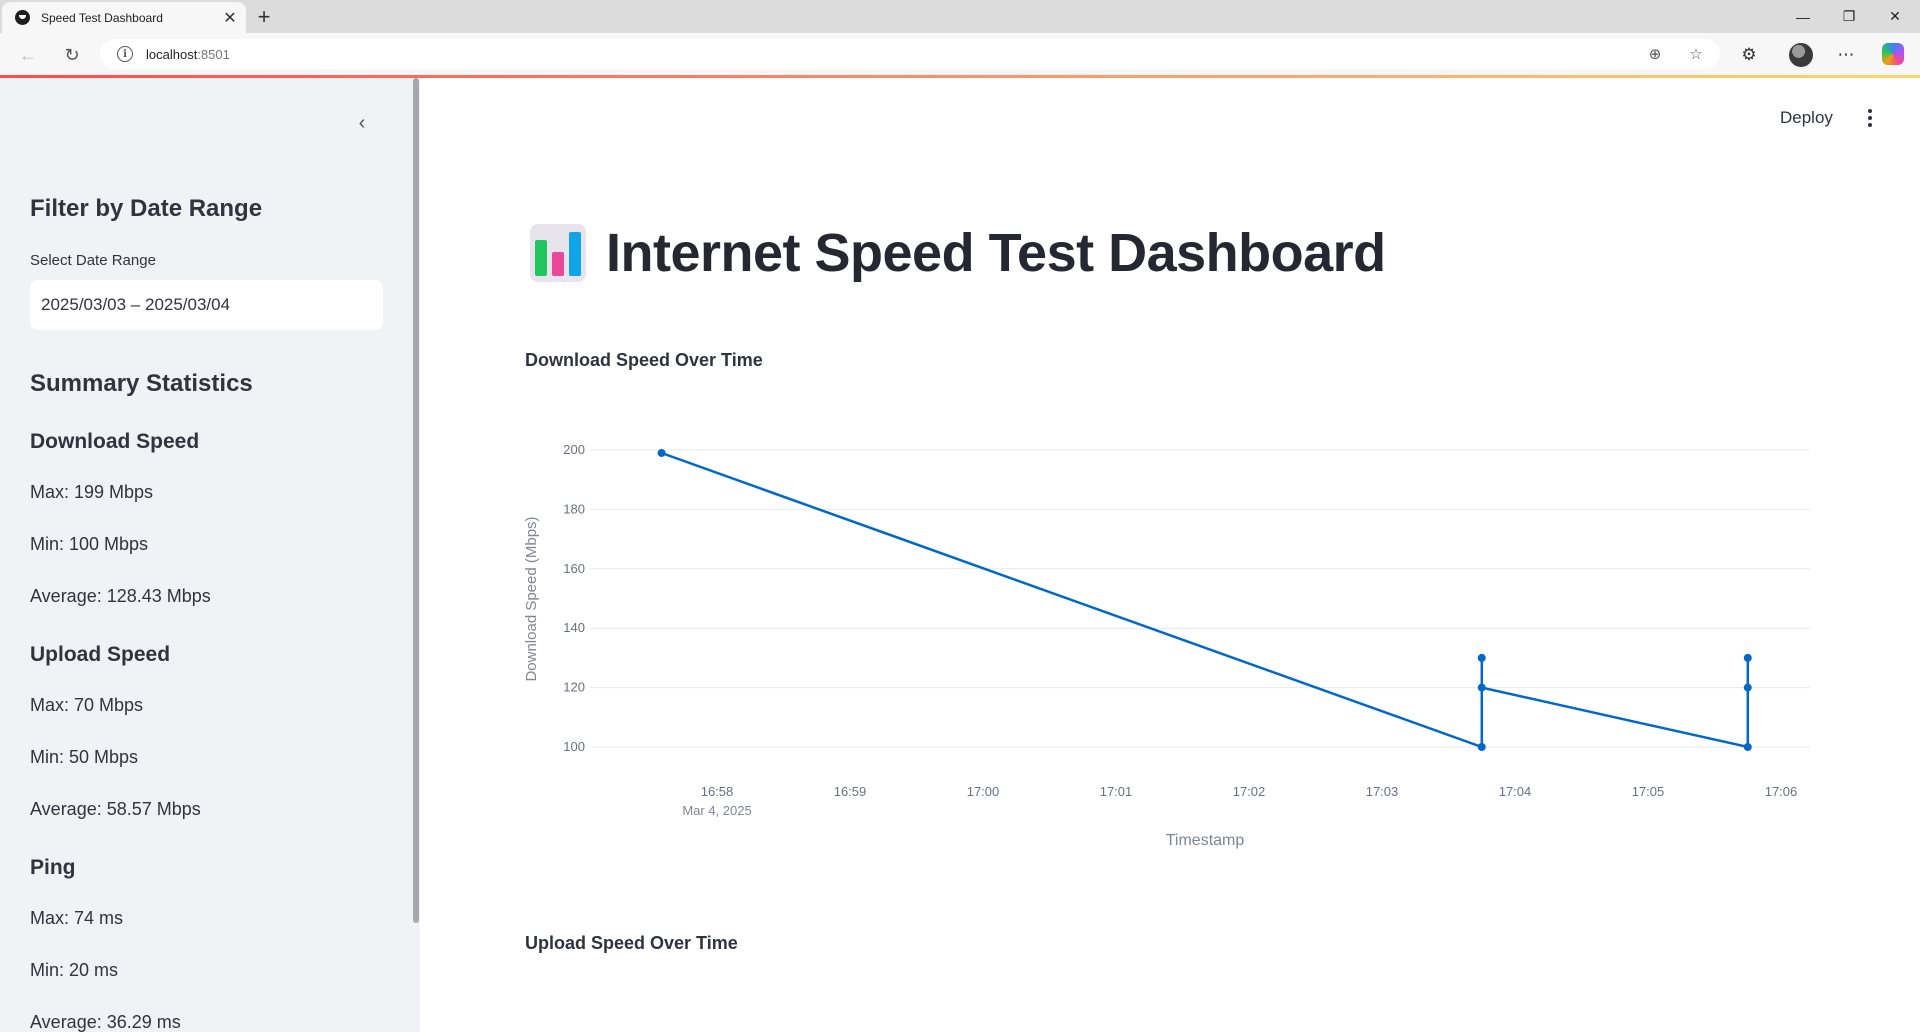  Describe the element at coordinates (188, 54) in the screenshot. I see `url-text: localhost:8501` at that location.